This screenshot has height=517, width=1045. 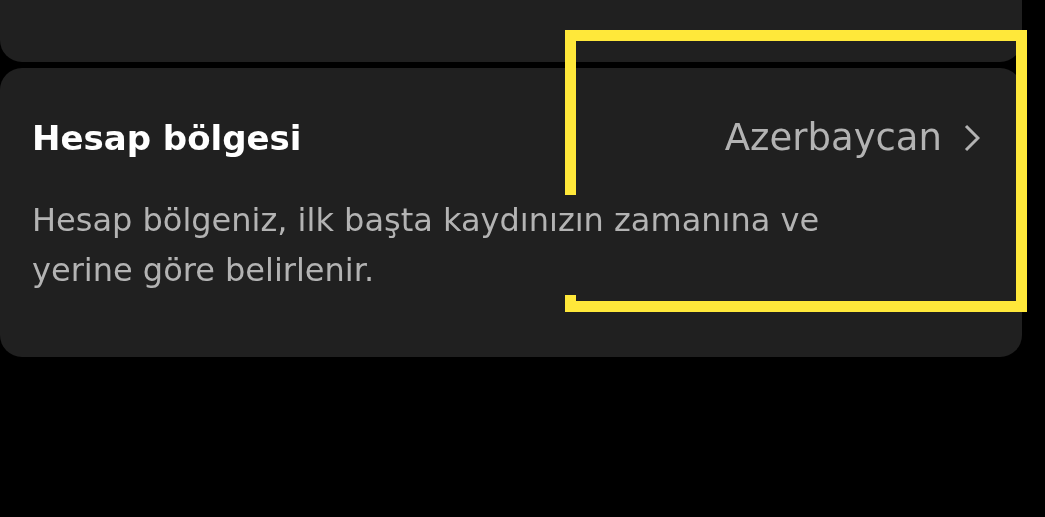 I want to click on setting-value: Azerbaycan, so click(x=833, y=137).